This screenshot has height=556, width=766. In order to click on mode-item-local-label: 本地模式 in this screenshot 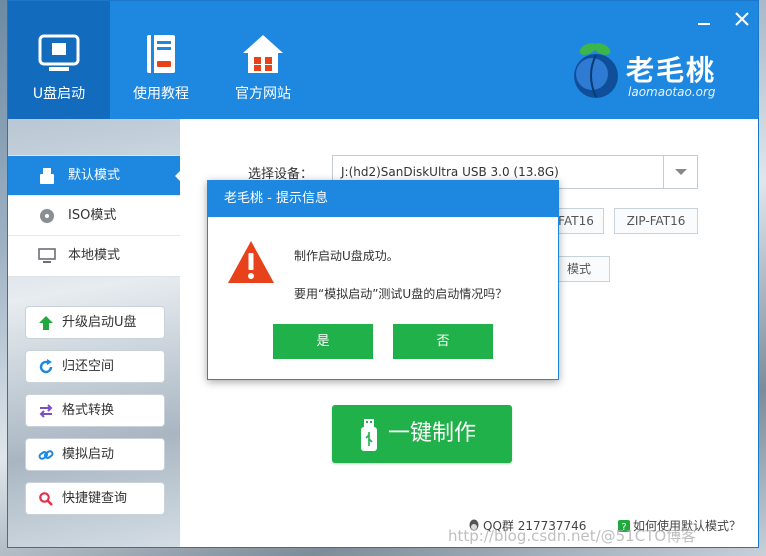, I will do `click(94, 255)`.